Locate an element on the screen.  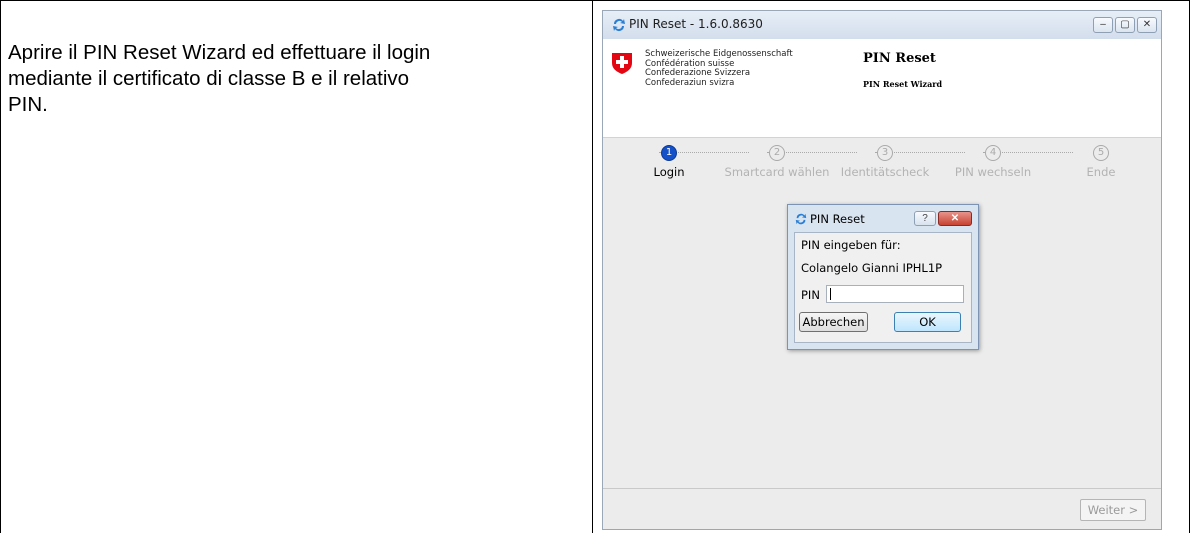
footer-divider is located at coordinates (882, 488).